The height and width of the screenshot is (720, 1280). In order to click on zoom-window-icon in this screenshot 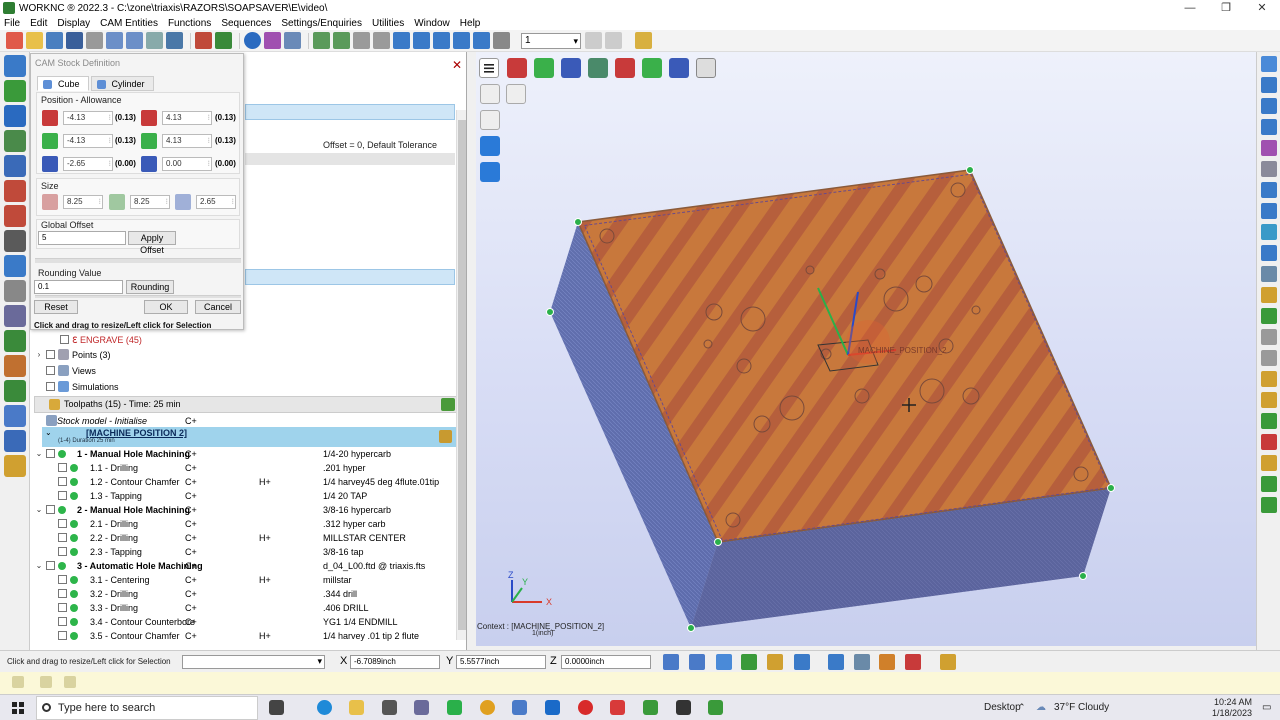, I will do `click(381, 40)`.